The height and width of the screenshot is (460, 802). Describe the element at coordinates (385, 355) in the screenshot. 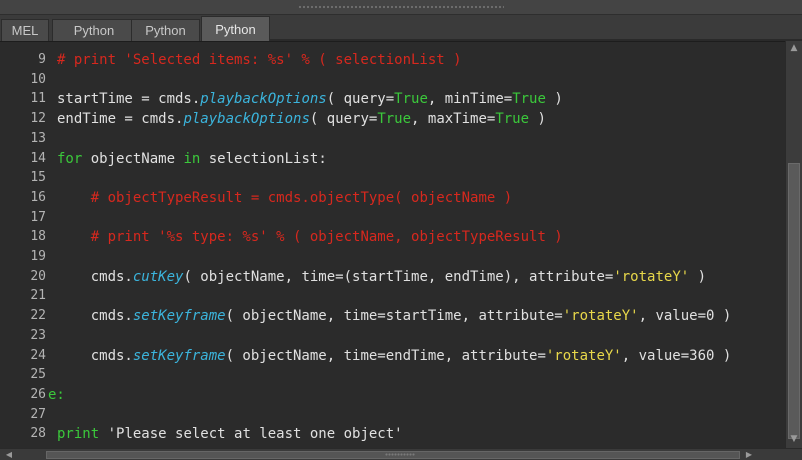

I see `code-token-text: ( objectName, time=endTime, attribute=` at that location.